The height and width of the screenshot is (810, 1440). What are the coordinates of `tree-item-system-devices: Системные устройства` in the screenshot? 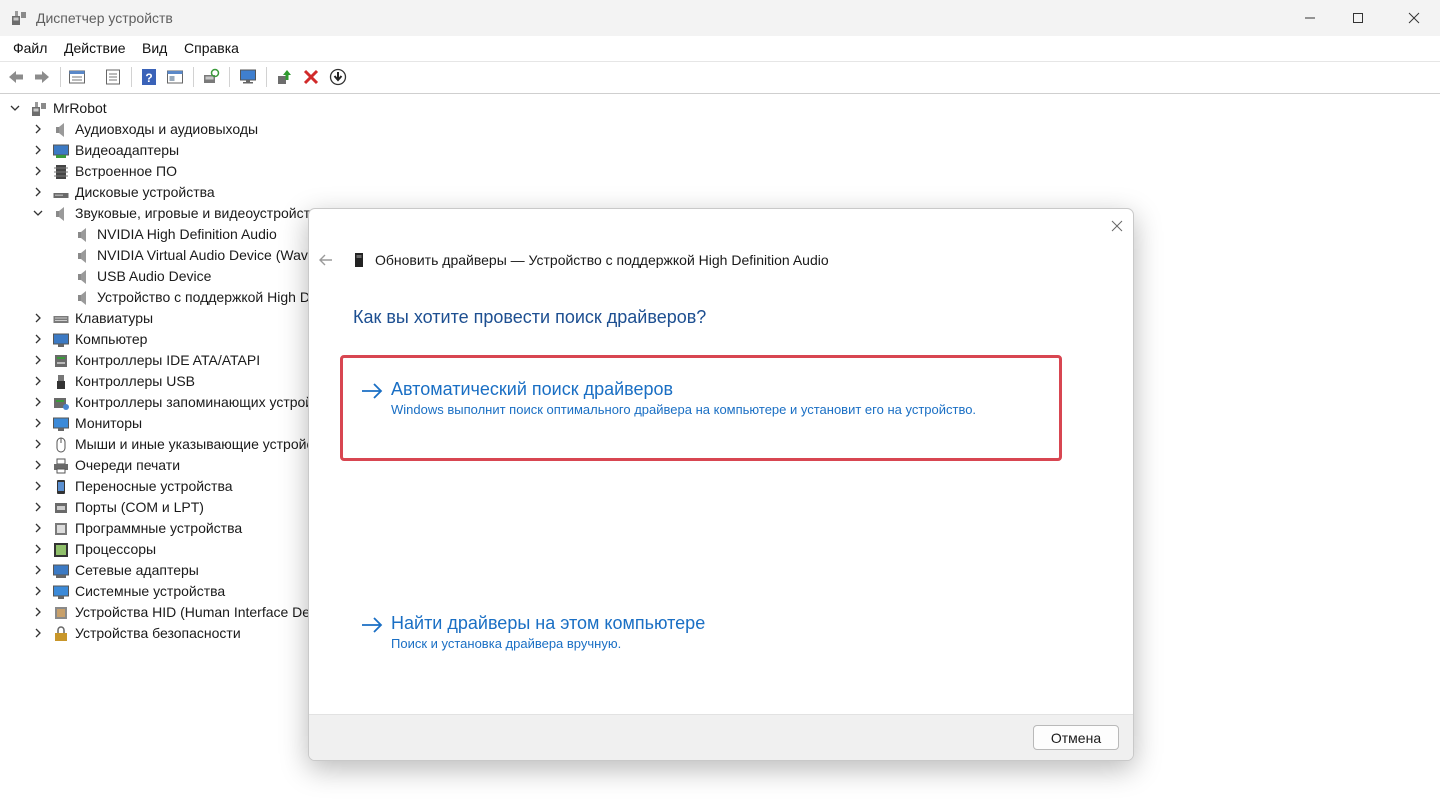 It's located at (160, 591).